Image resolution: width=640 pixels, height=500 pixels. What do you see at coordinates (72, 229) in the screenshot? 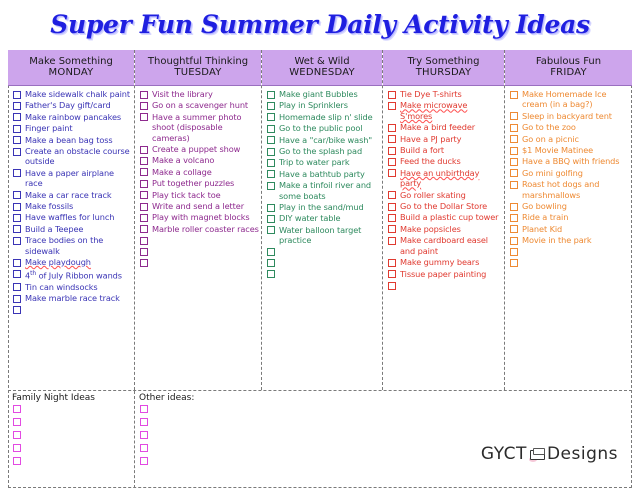
I see `list-item: Build a Teepee` at bounding box center [72, 229].